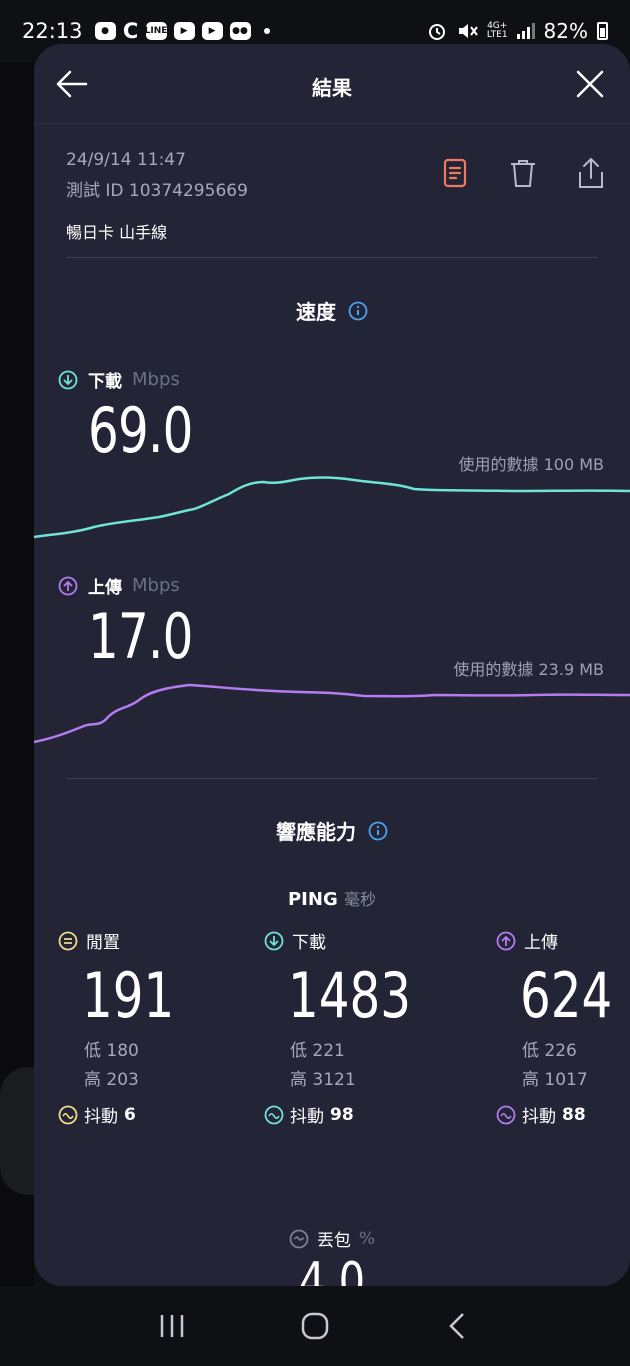 This screenshot has height=1366, width=630. I want to click on download-ping-icon, so click(274, 940).